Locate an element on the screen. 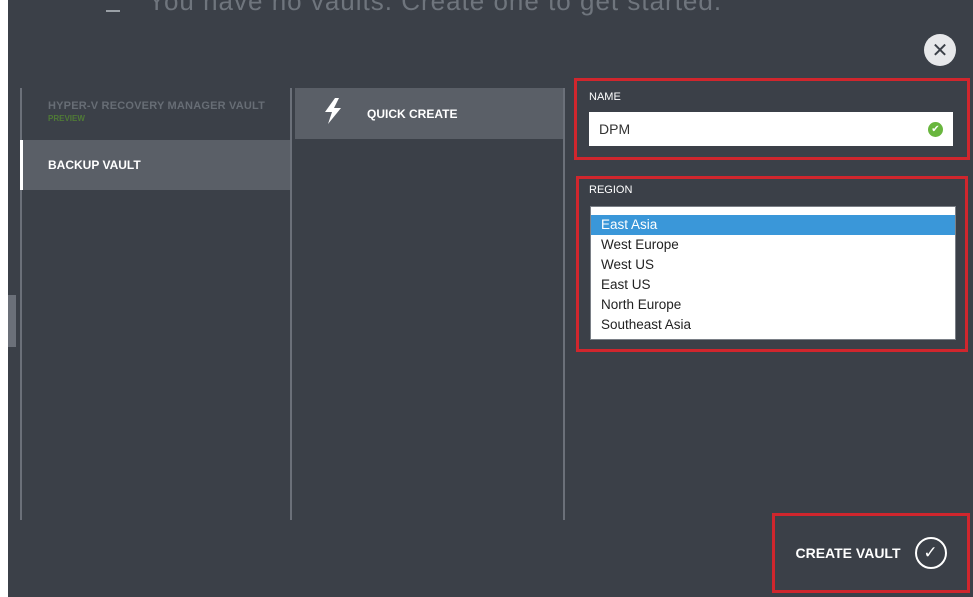 Image resolution: width=973 pixels, height=597 pixels. valid-check-icon: ✔ is located at coordinates (935, 129).